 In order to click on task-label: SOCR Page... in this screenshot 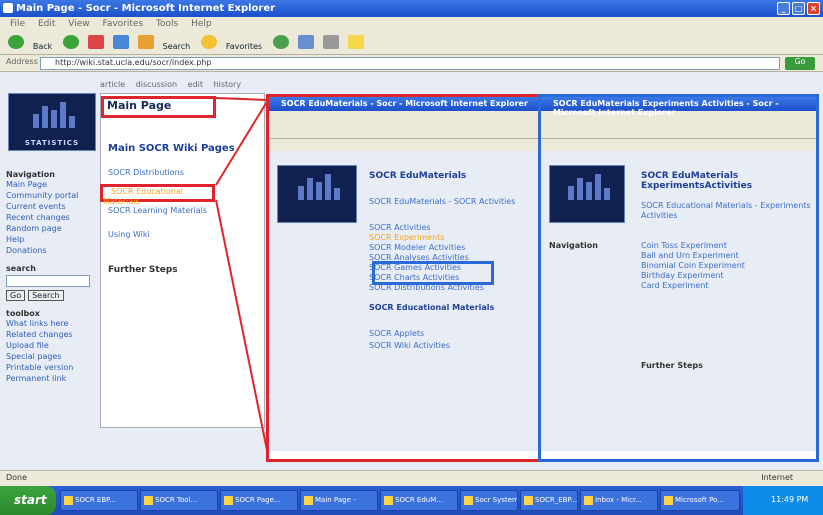, I will do `click(258, 500)`.